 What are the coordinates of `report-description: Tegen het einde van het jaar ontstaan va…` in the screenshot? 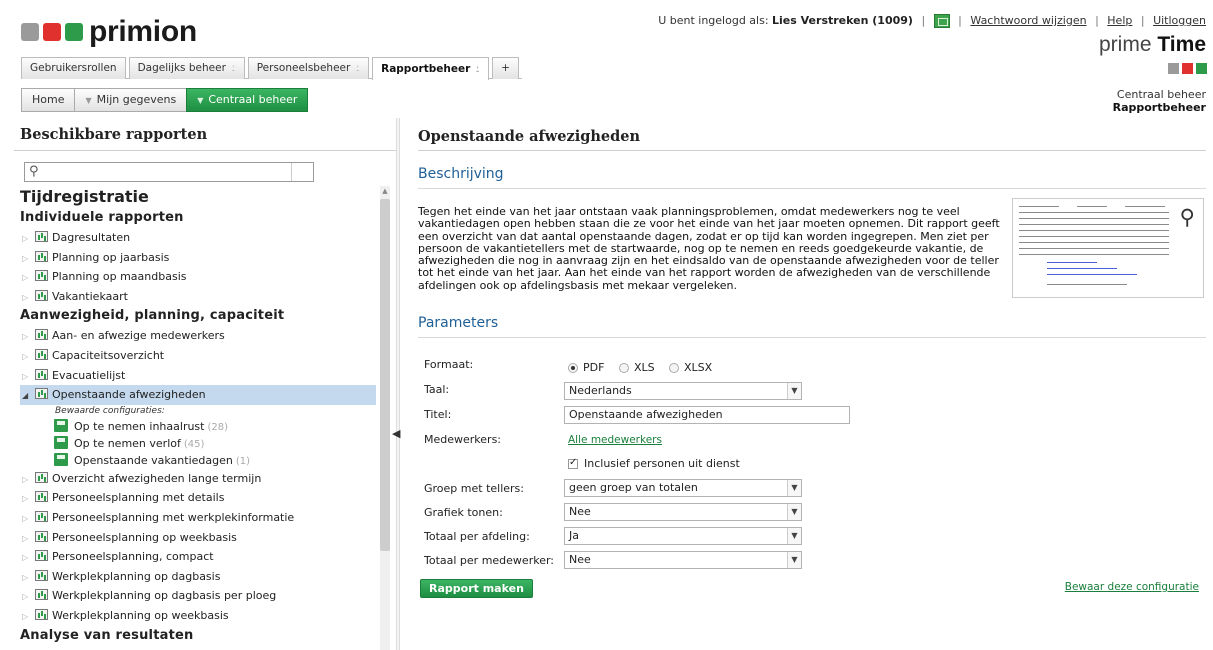 It's located at (709, 248).